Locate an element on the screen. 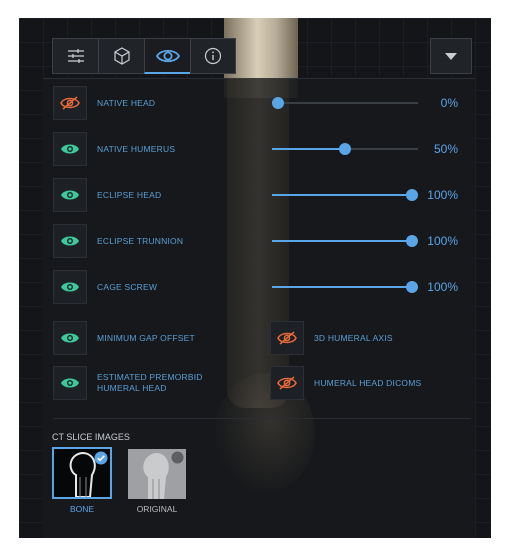 The image size is (510, 547). chevron-down-icon is located at coordinates (451, 56).